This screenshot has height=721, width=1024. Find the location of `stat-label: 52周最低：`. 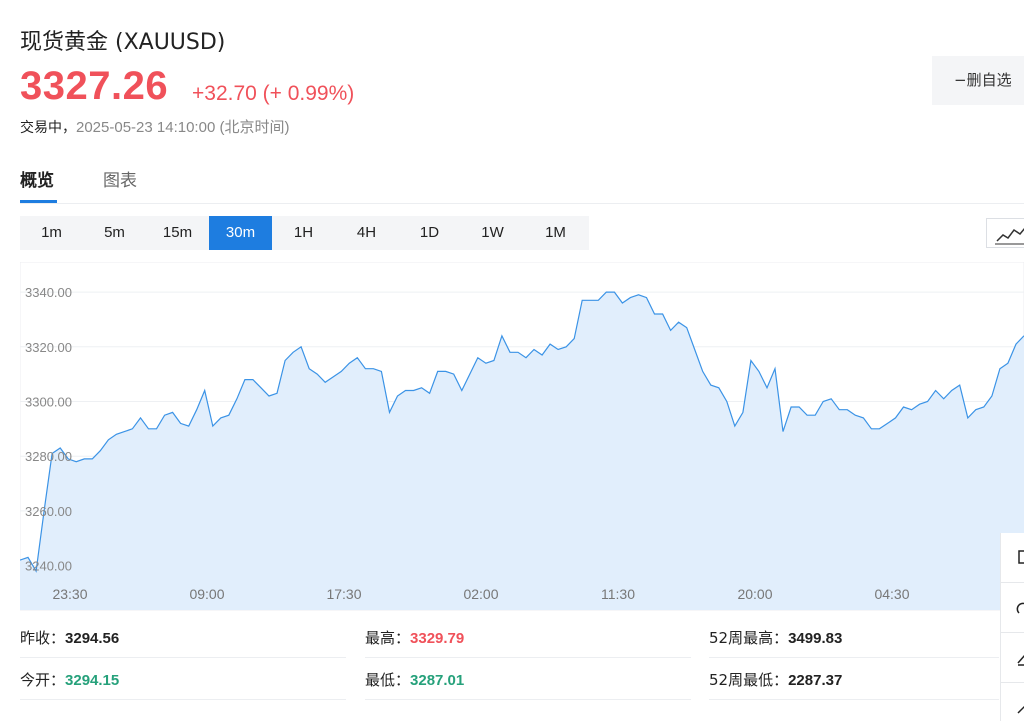

stat-label: 52周最低： is located at coordinates (749, 680).